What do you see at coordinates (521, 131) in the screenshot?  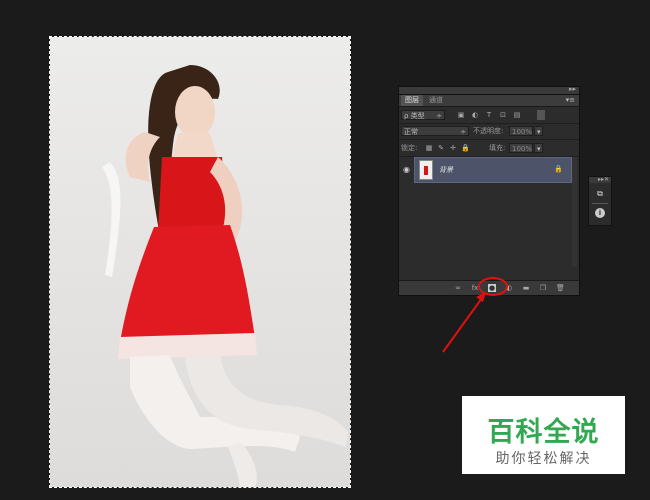 I see `opacity-input: 100%` at bounding box center [521, 131].